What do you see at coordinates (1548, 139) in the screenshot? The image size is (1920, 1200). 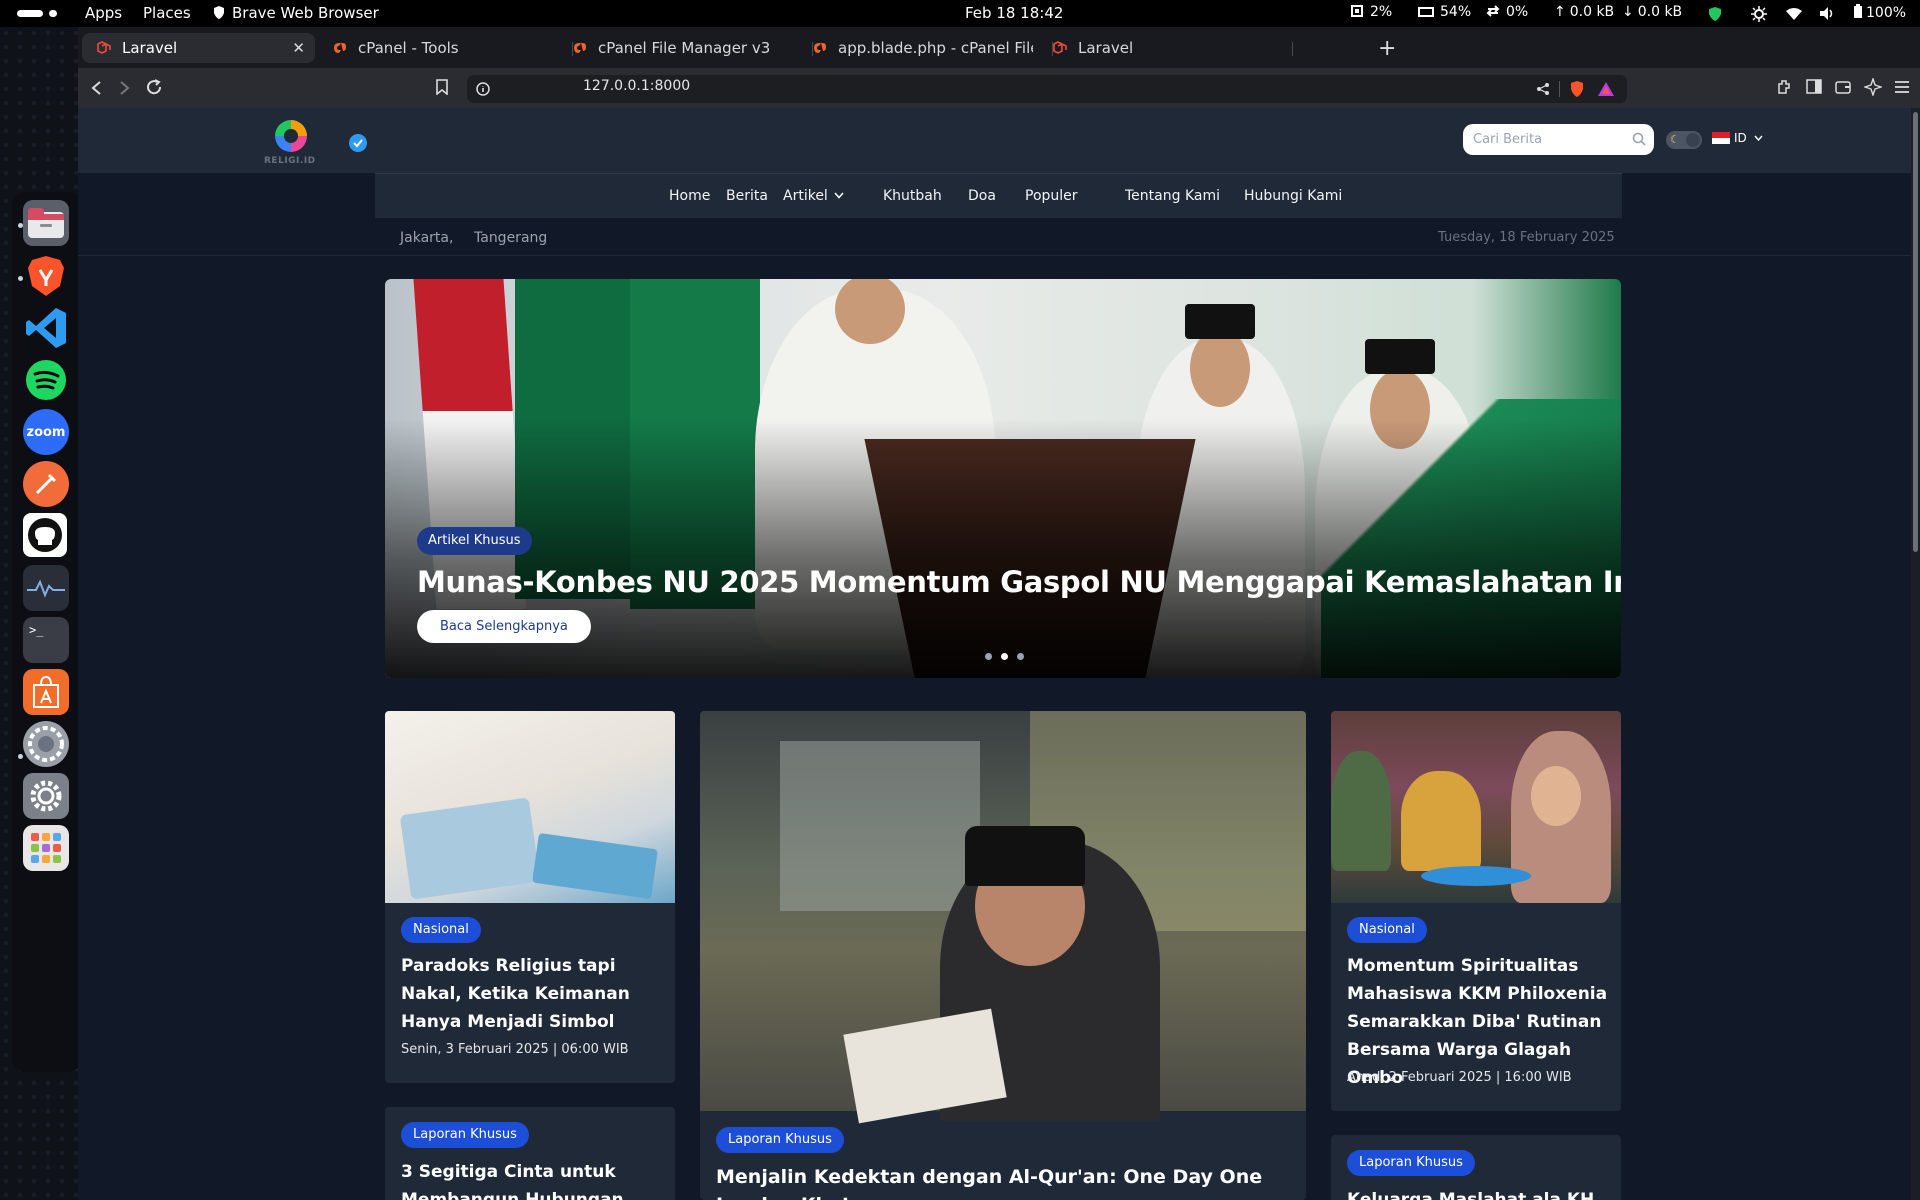 I see `search-input` at bounding box center [1548, 139].